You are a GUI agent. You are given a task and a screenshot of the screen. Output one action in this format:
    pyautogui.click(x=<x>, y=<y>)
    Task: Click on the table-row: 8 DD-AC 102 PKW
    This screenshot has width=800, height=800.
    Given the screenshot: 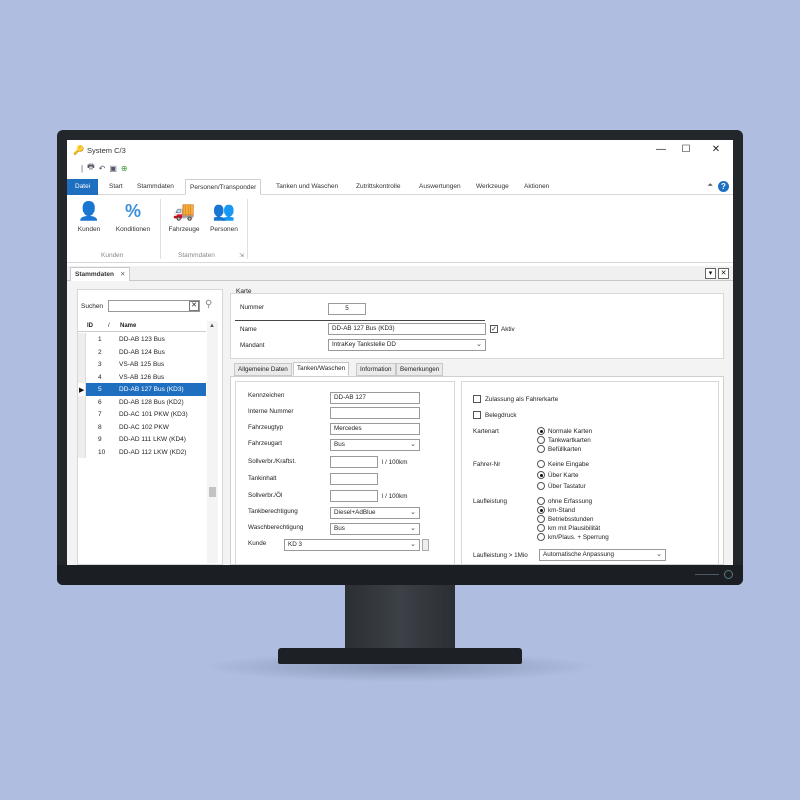 What is the action you would take?
    pyautogui.click(x=142, y=426)
    